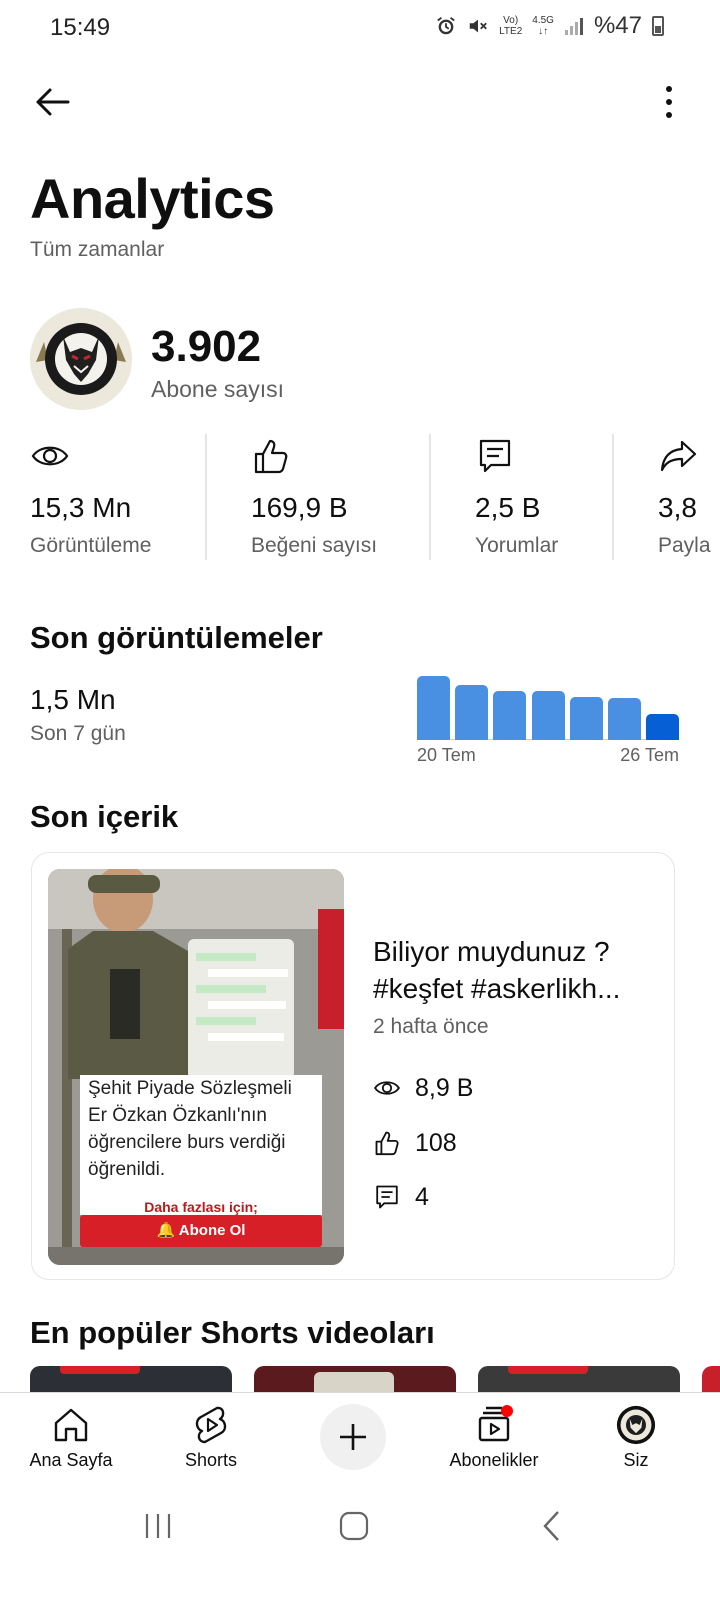  I want to click on video-views: 8,9 B, so click(423, 1088).